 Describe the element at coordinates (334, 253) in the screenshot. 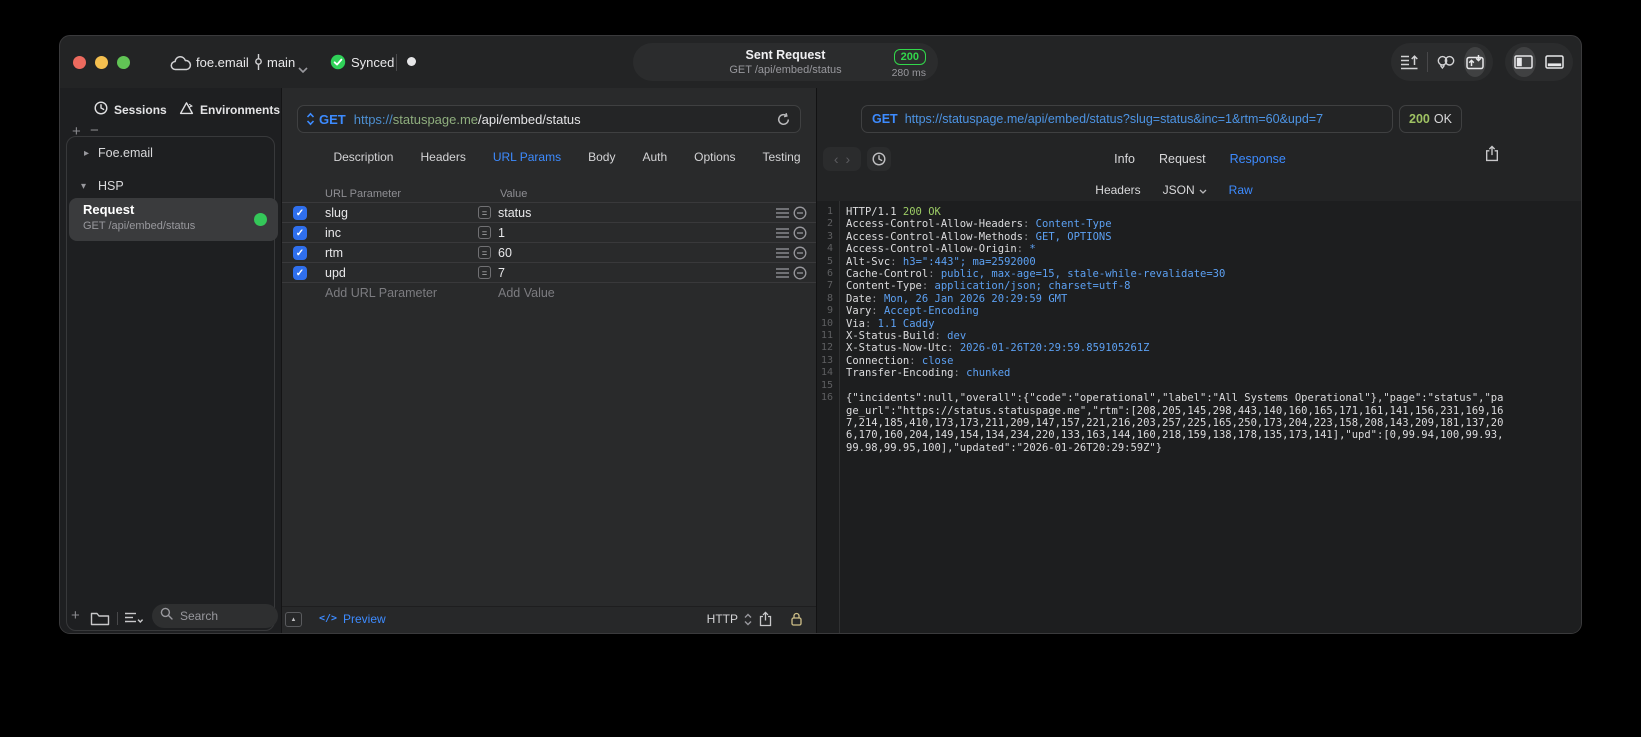

I see `param-name: rtm` at that location.